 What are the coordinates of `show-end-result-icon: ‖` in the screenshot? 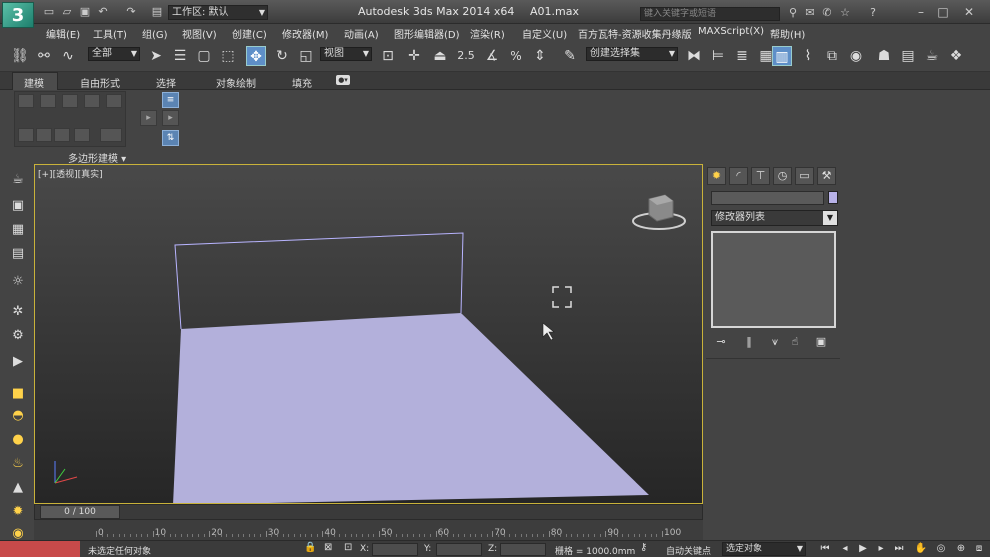 It's located at (749, 342).